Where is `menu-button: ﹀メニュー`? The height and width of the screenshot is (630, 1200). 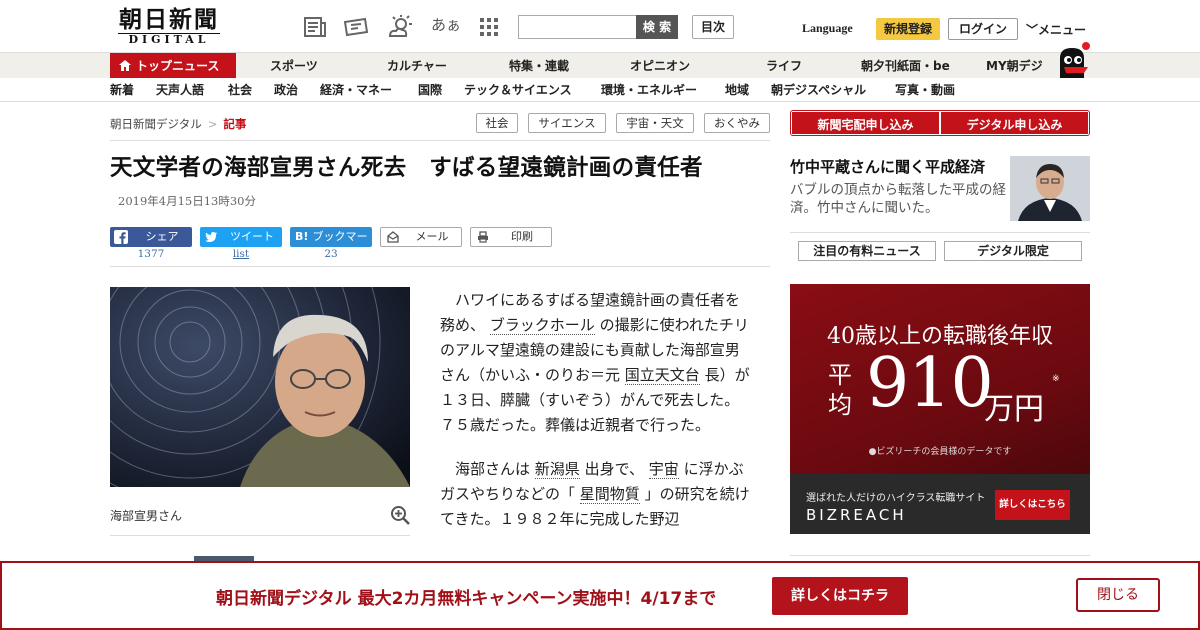 menu-button: ﹀メニュー is located at coordinates (1056, 29).